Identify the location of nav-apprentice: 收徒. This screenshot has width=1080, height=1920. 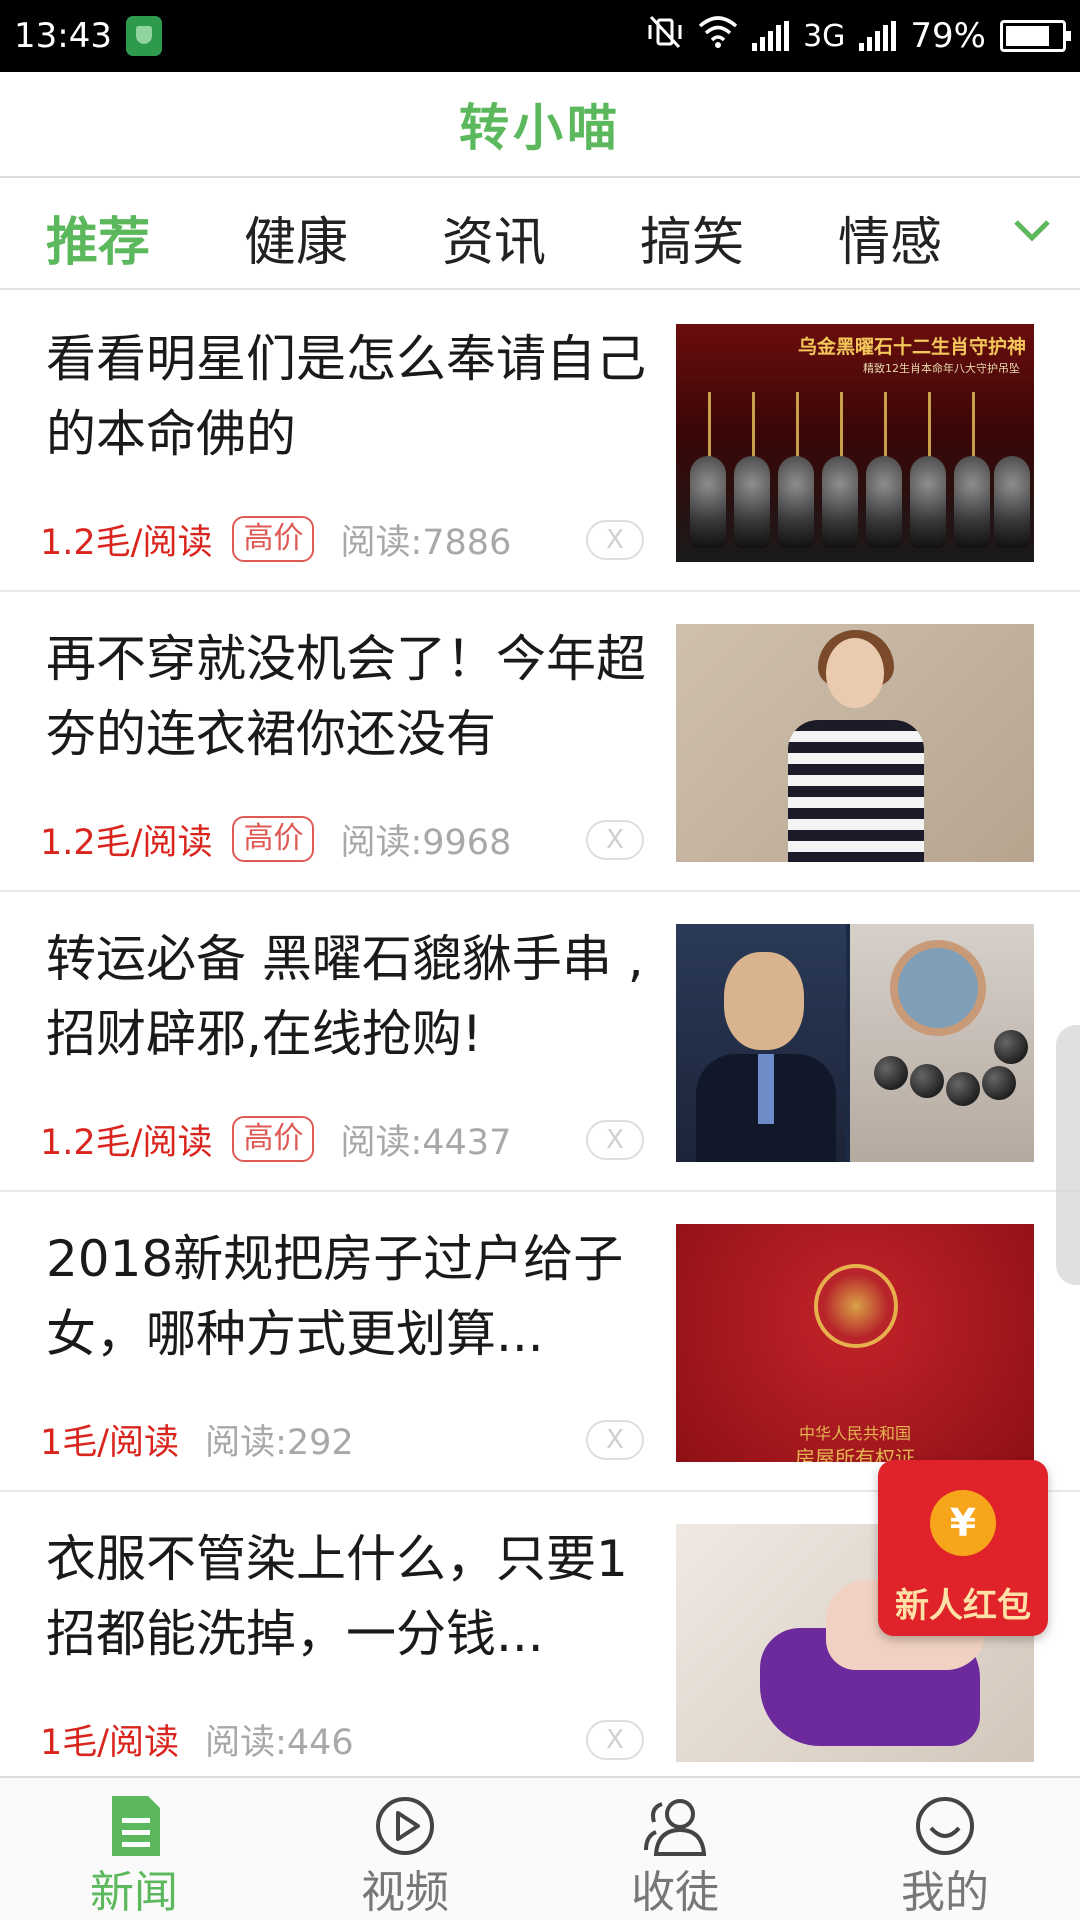
(675, 1849).